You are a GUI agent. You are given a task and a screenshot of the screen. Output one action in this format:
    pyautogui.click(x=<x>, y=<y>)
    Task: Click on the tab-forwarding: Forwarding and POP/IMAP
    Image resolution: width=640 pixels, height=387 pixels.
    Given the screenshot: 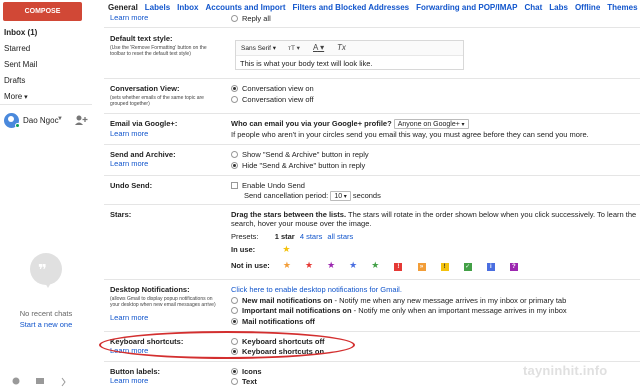 What is the action you would take?
    pyautogui.click(x=466, y=7)
    